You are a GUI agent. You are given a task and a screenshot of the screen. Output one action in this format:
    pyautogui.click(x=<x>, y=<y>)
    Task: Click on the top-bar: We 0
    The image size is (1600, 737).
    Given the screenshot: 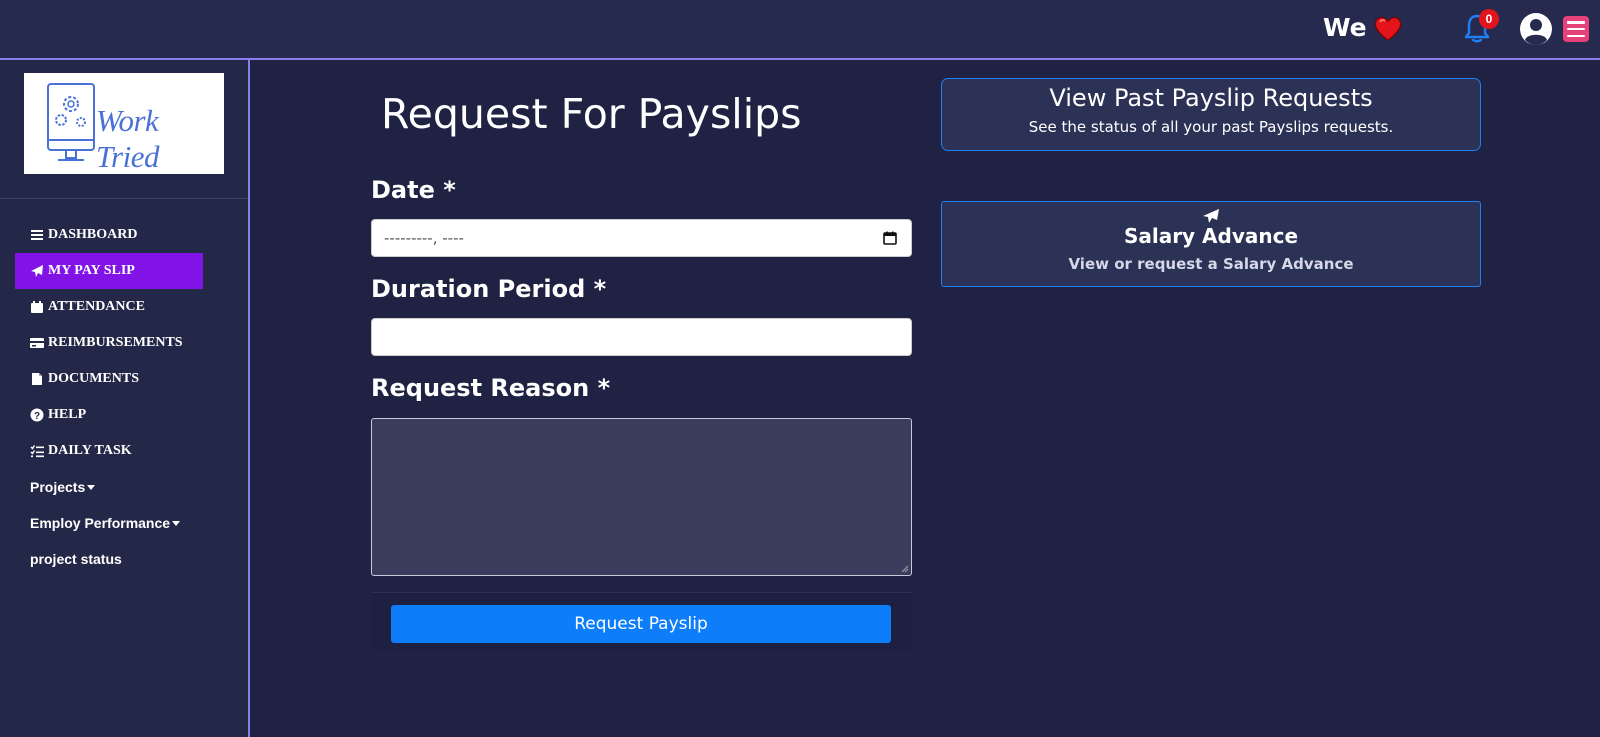 What is the action you would take?
    pyautogui.click(x=800, y=30)
    